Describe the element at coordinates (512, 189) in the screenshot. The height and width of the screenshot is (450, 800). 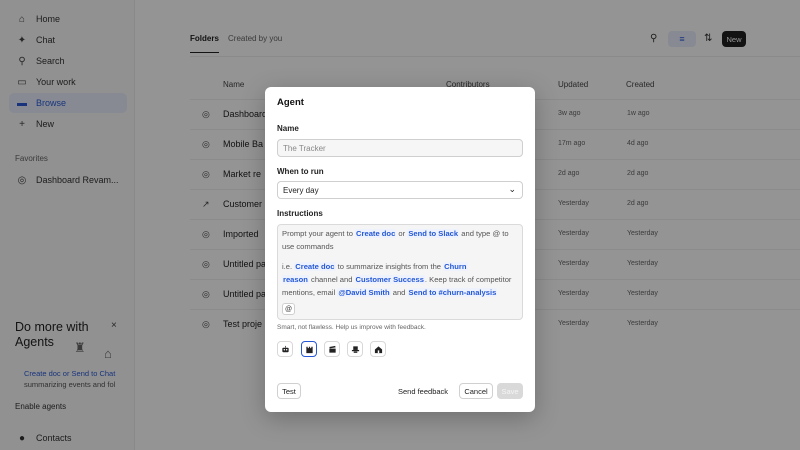
I see `chevron-down-icon: ⌄` at that location.